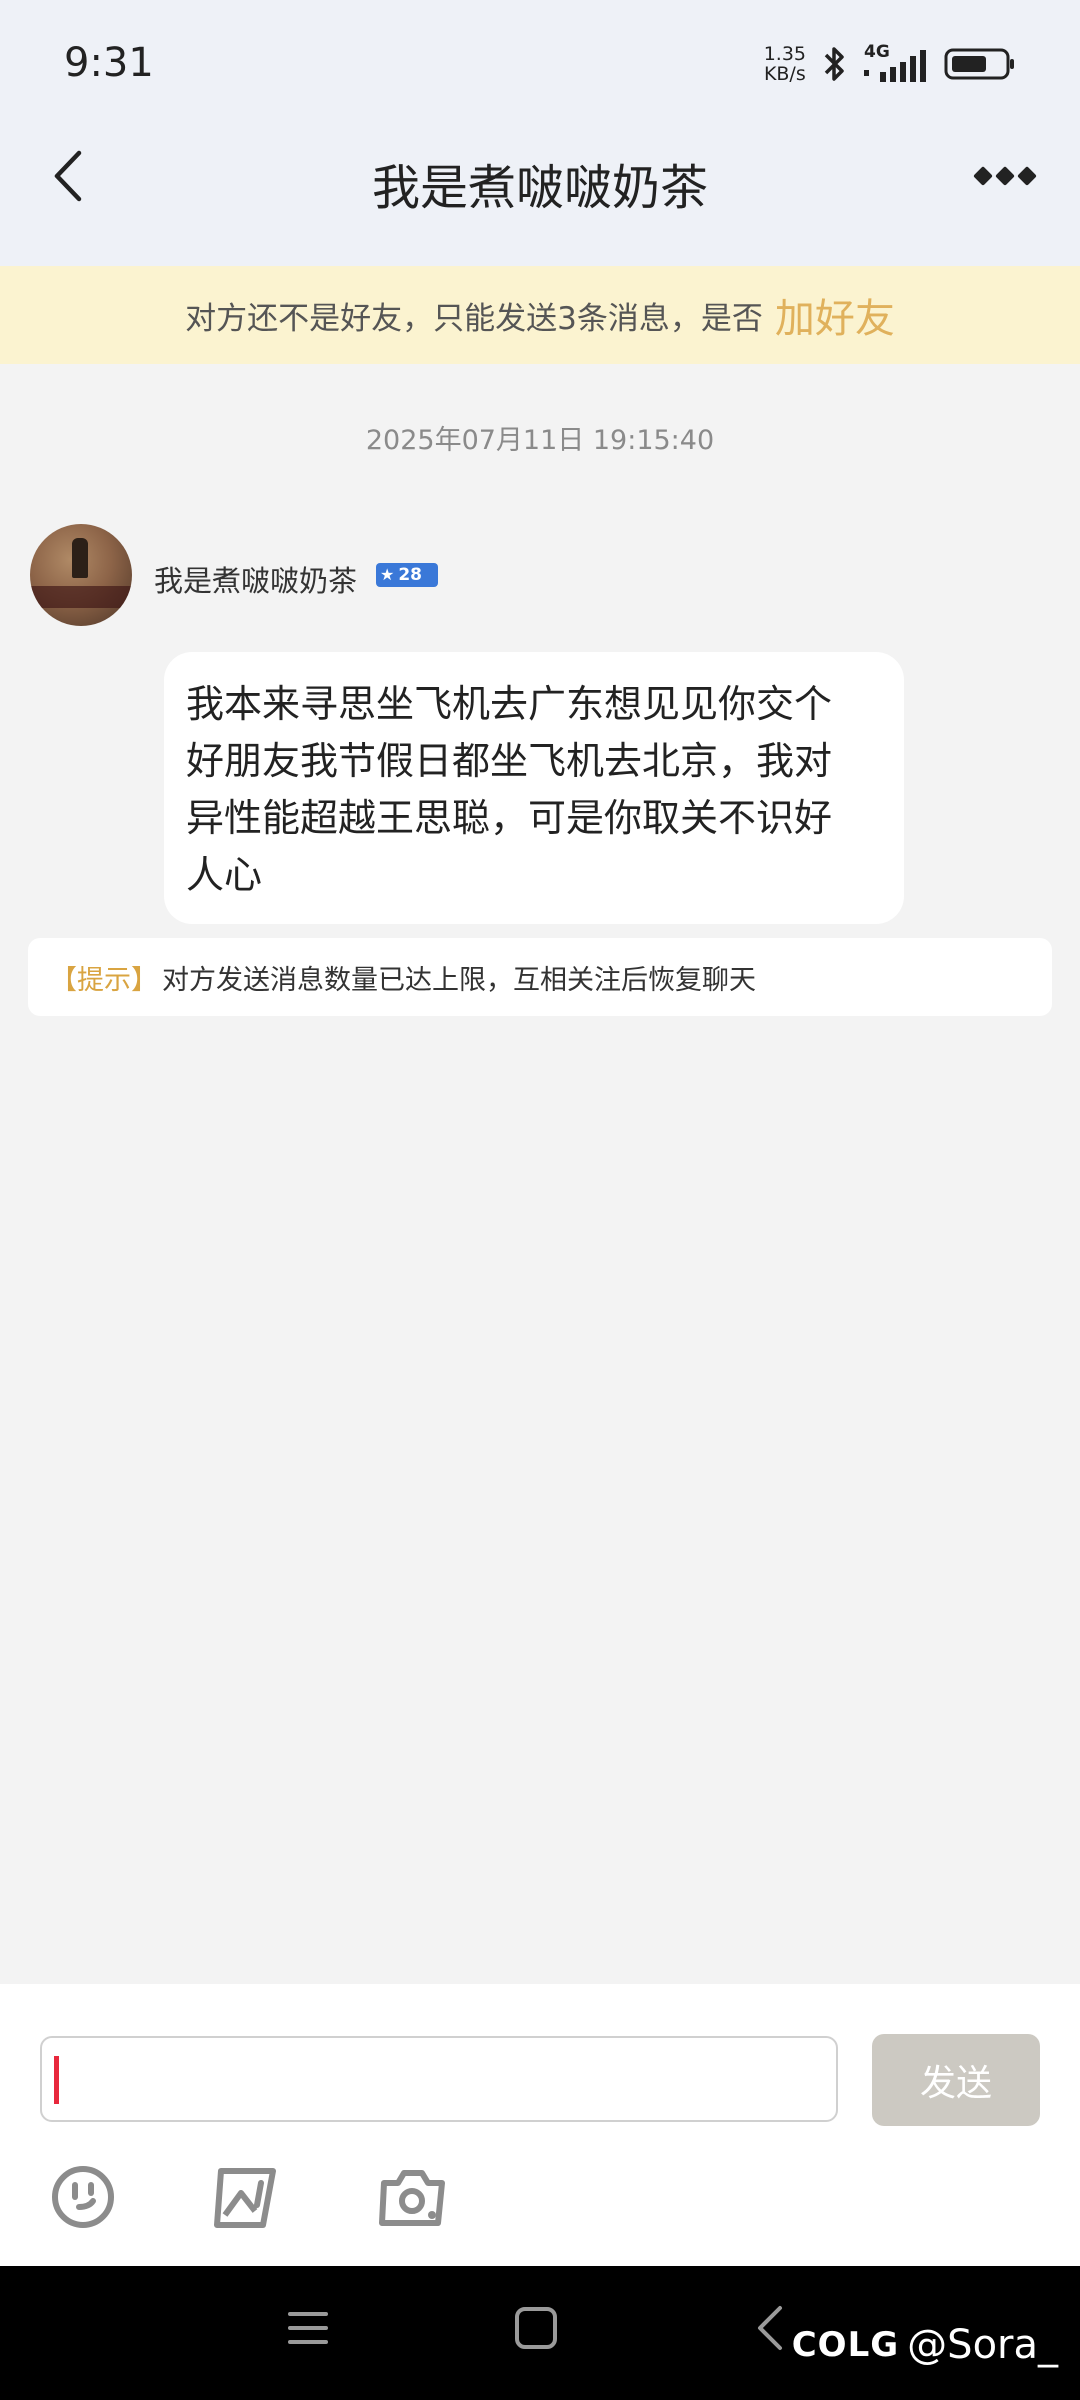 Image resolution: width=1080 pixels, height=2400 pixels. I want to click on net-speed: 1.35 KB/s, so click(785, 64).